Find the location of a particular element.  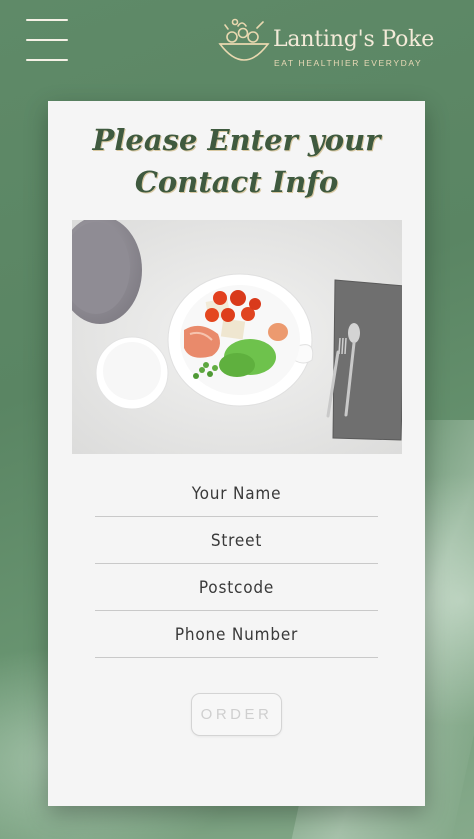

title-line-1: Please Enter your is located at coordinates (236, 140).